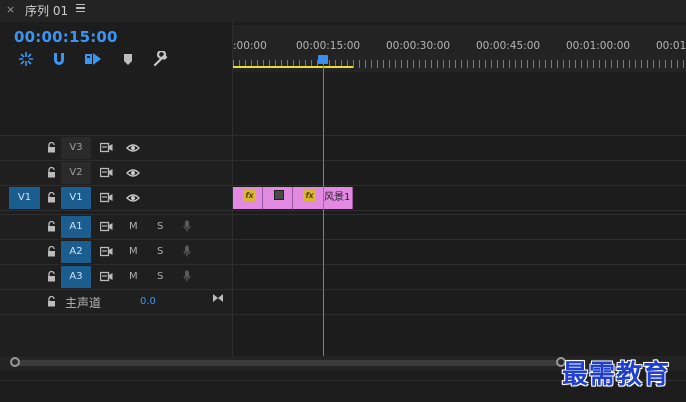 This screenshot has height=402, width=686. I want to click on track-target-v1: V1, so click(76, 198).